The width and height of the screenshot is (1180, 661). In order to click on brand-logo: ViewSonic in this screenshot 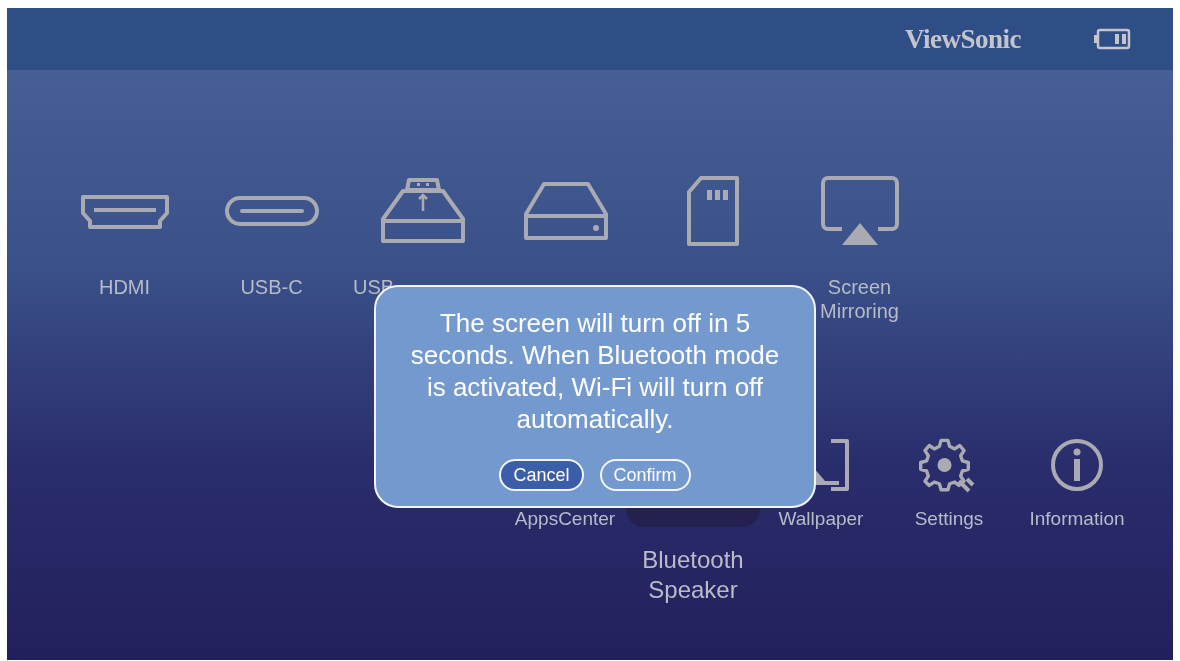, I will do `click(963, 39)`.